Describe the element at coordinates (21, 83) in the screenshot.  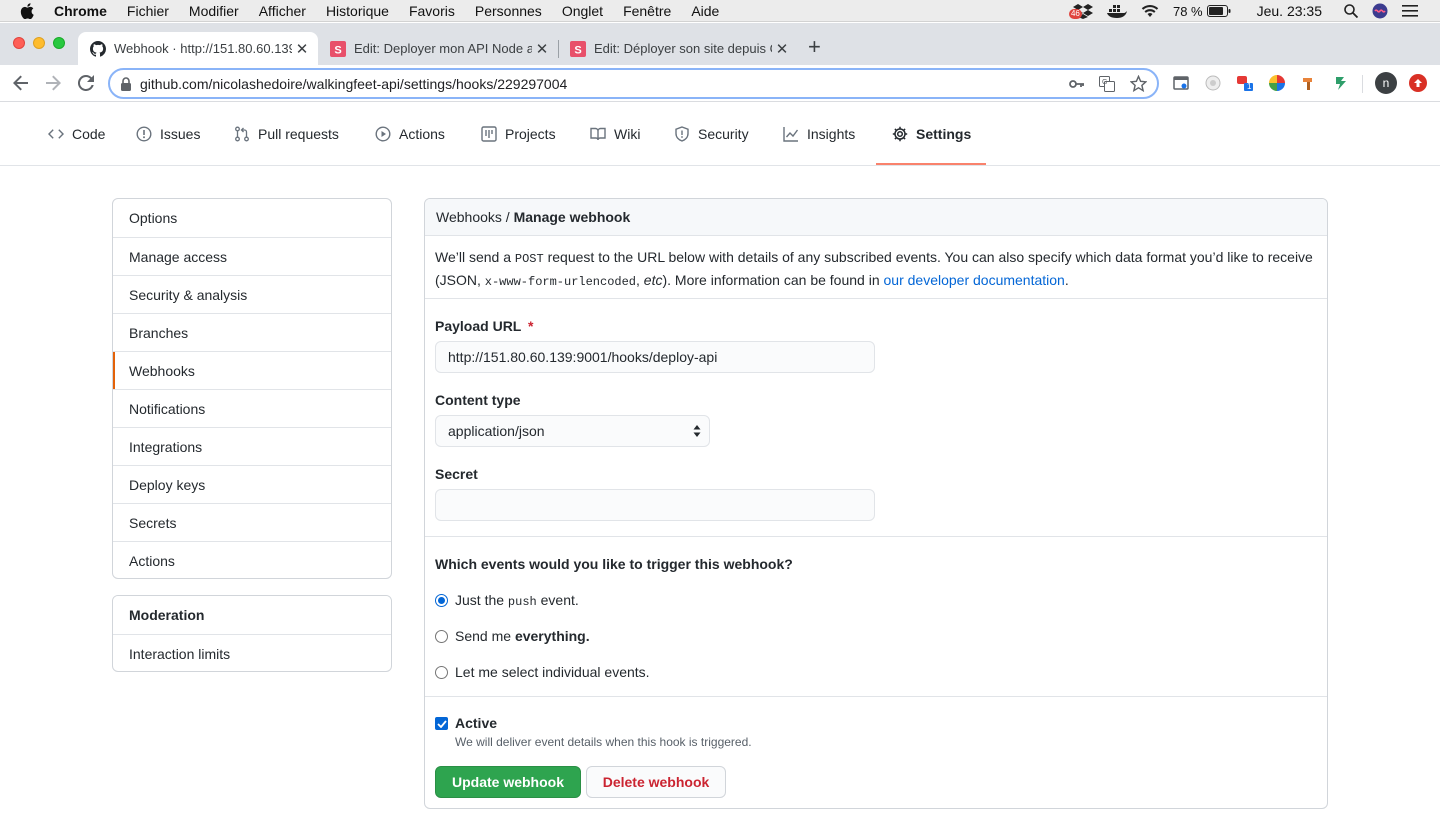
I see `back-arrow-icon` at that location.